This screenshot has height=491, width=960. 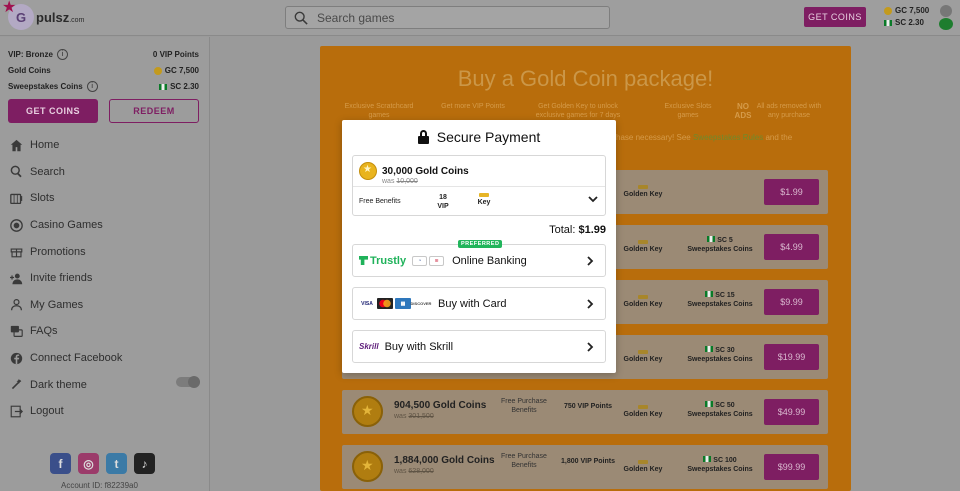 What do you see at coordinates (385, 303) in the screenshot?
I see `mastercard-icon` at bounding box center [385, 303].